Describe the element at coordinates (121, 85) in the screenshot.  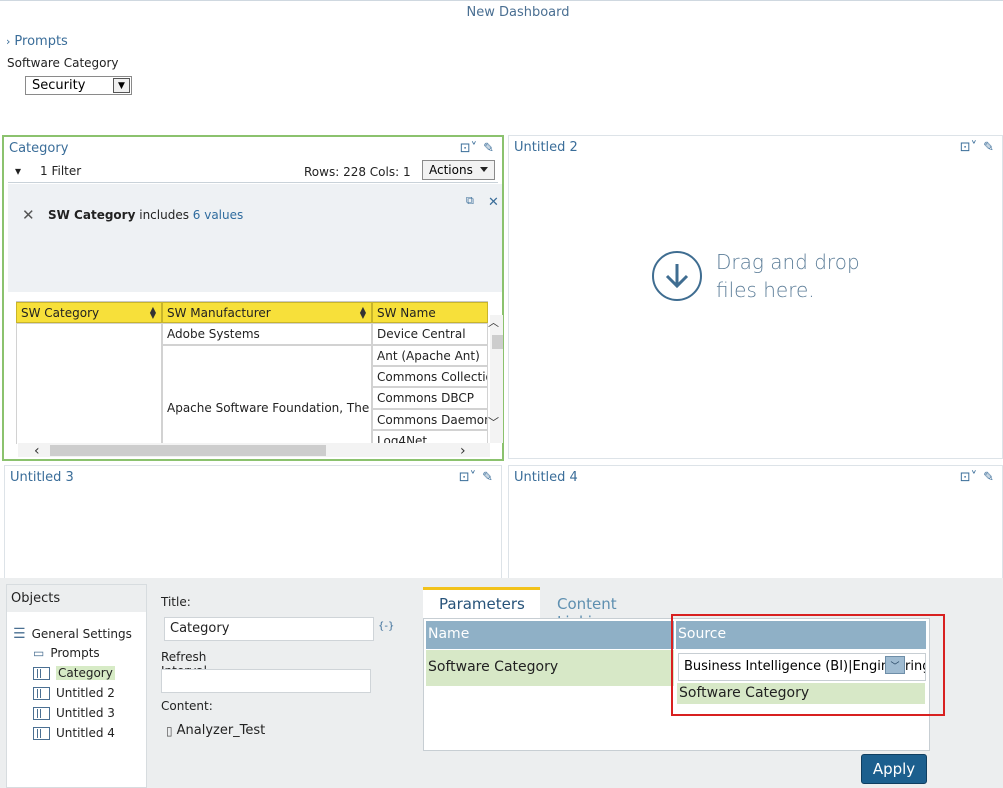
I see `chevron-down-icon: ▼` at that location.